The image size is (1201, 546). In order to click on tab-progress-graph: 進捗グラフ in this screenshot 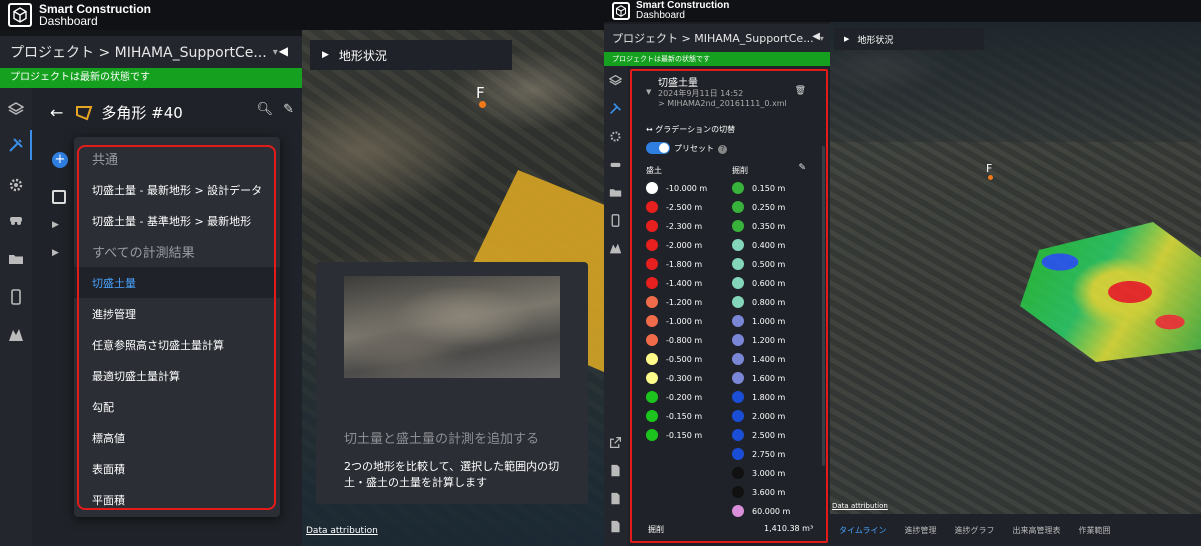, I will do `click(974, 530)`.